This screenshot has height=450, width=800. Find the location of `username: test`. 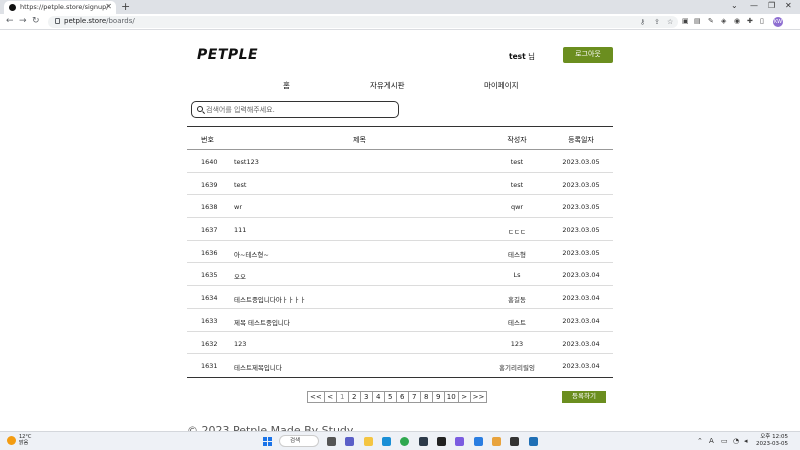

username: test is located at coordinates (517, 56).